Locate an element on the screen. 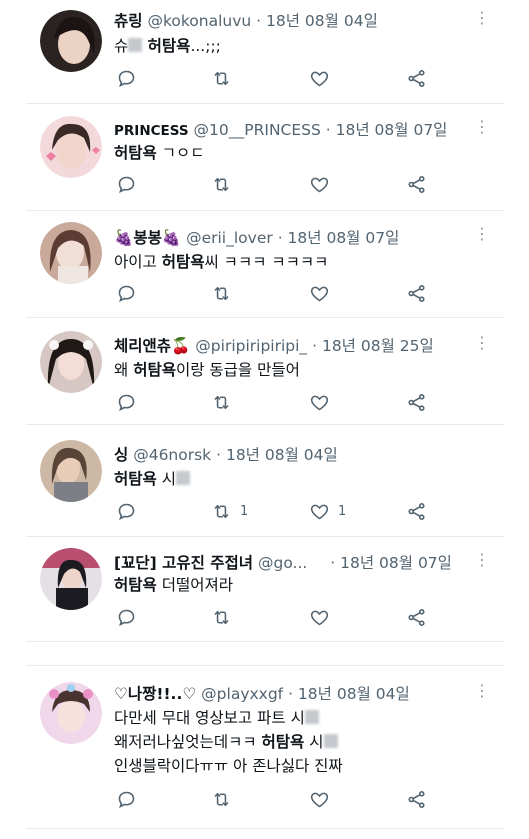 The height and width of the screenshot is (839, 529). tweet-header: ♡나짱!!..♡ @playxxgf · 18년 08월 04일 is located at coordinates (262, 693).